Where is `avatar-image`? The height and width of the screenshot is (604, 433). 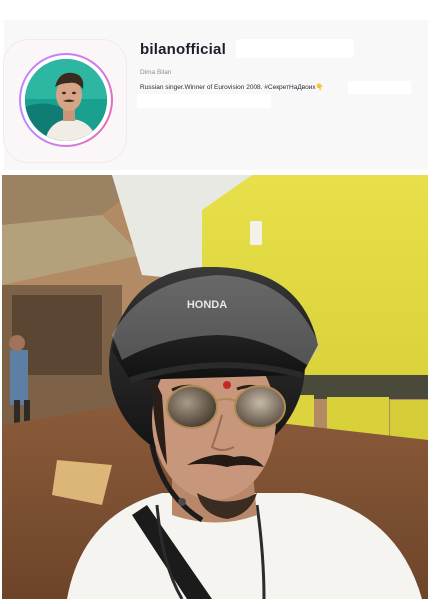
avatar-image is located at coordinates (66, 100).